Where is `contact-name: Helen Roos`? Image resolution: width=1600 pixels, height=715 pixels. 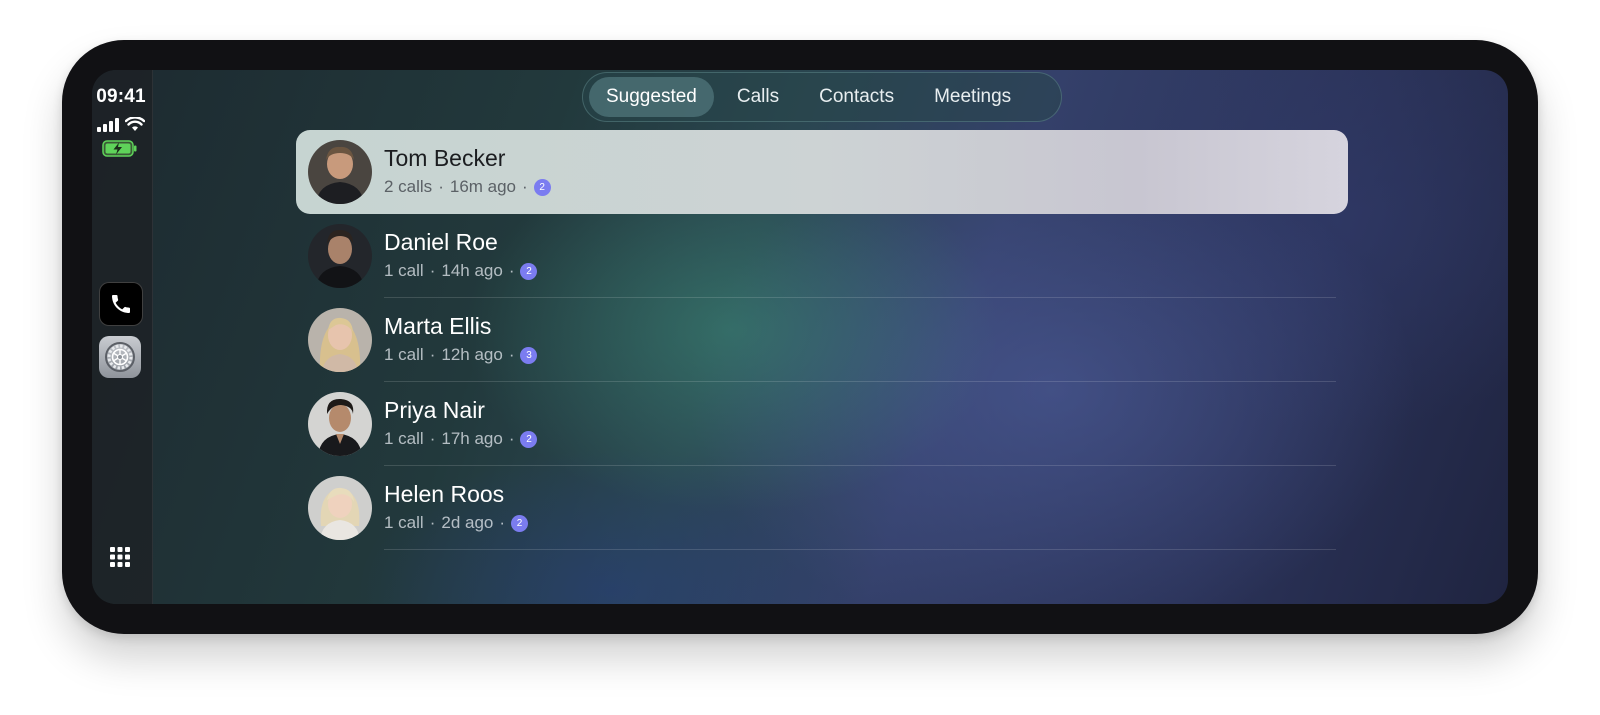 contact-name: Helen Roos is located at coordinates (444, 494).